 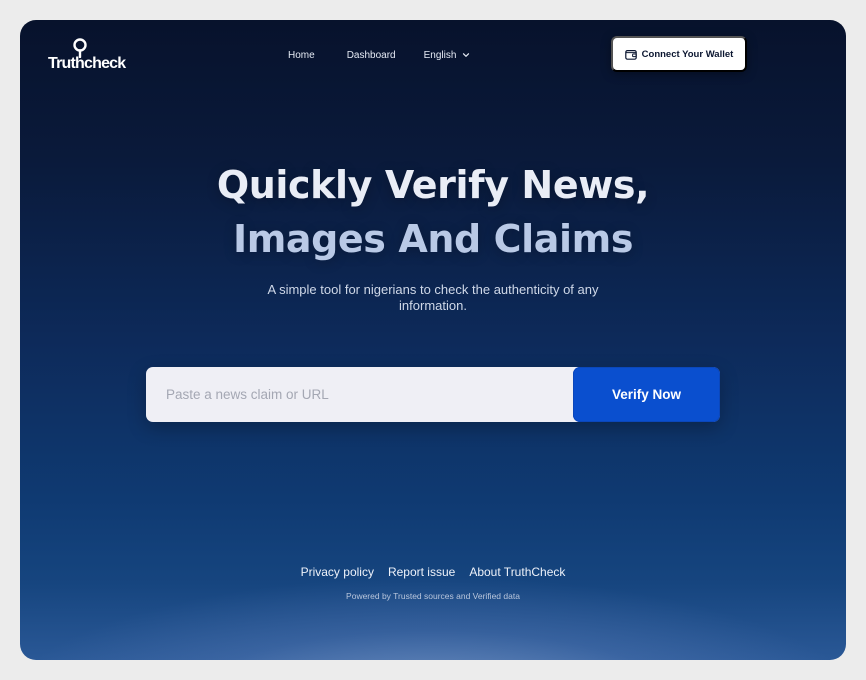 I want to click on verify-now-button: Verify Now, so click(x=646, y=394).